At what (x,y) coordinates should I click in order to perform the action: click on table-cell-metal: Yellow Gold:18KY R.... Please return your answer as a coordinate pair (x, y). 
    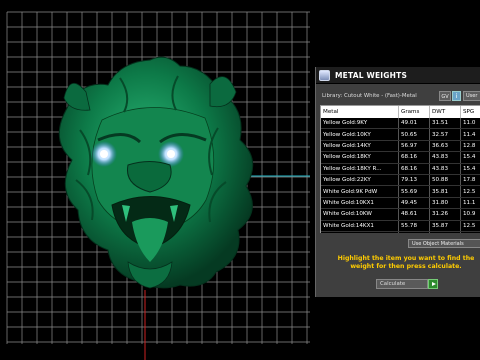
    Looking at the image, I should click on (360, 169).